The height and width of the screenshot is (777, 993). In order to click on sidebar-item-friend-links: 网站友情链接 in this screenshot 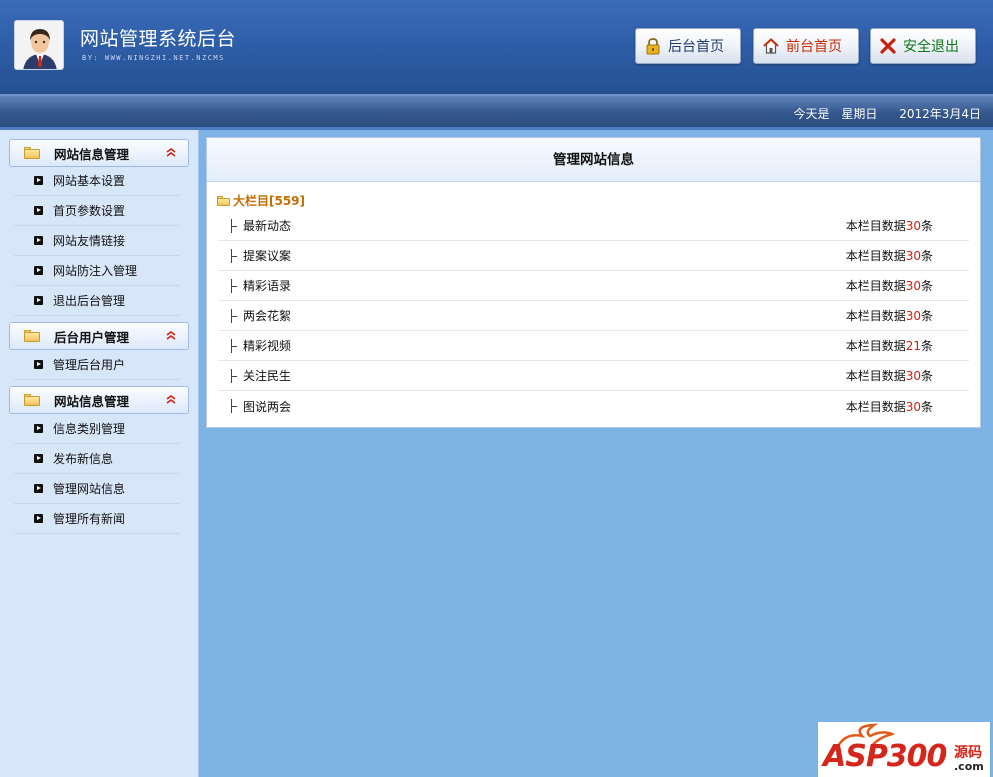, I will do `click(97, 241)`.